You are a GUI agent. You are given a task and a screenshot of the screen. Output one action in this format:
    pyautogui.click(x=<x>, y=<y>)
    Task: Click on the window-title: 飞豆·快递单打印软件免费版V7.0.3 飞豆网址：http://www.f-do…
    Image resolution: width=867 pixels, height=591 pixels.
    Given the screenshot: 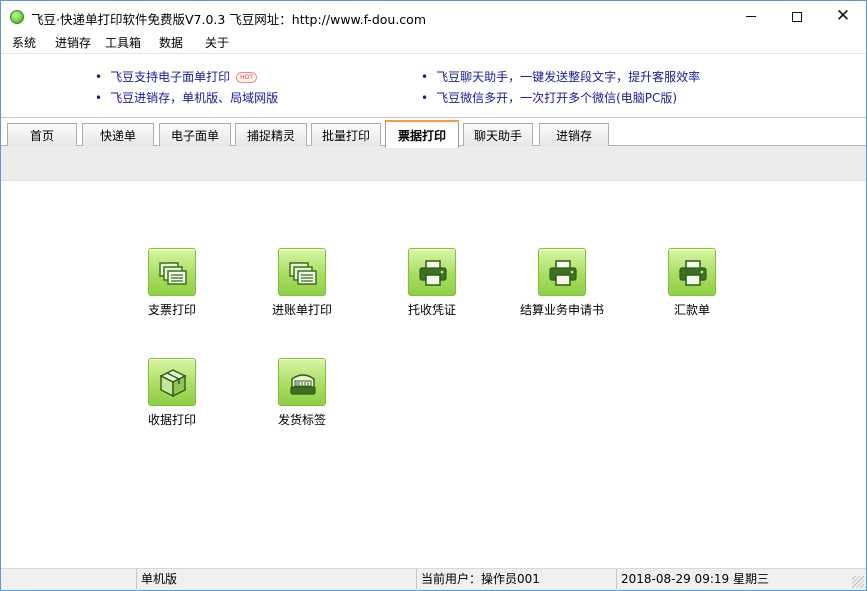 What is the action you would take?
    pyautogui.click(x=228, y=19)
    